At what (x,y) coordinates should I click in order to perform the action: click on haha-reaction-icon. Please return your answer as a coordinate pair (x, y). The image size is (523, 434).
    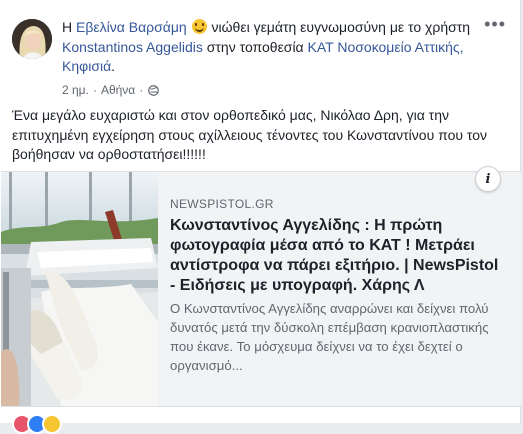
    Looking at the image, I should click on (52, 424).